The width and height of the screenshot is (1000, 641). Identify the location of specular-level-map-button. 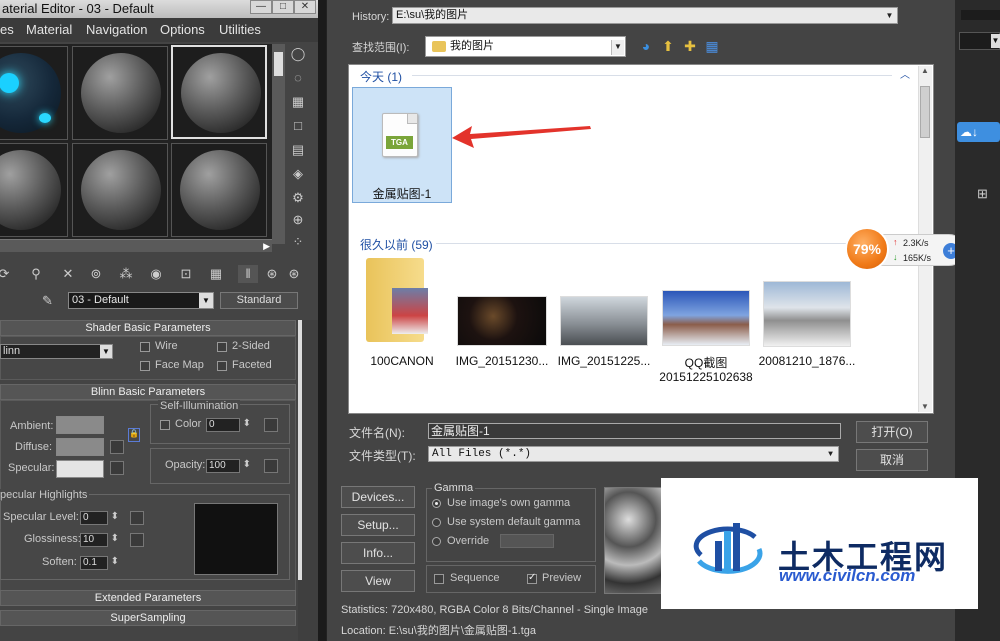
(137, 518).